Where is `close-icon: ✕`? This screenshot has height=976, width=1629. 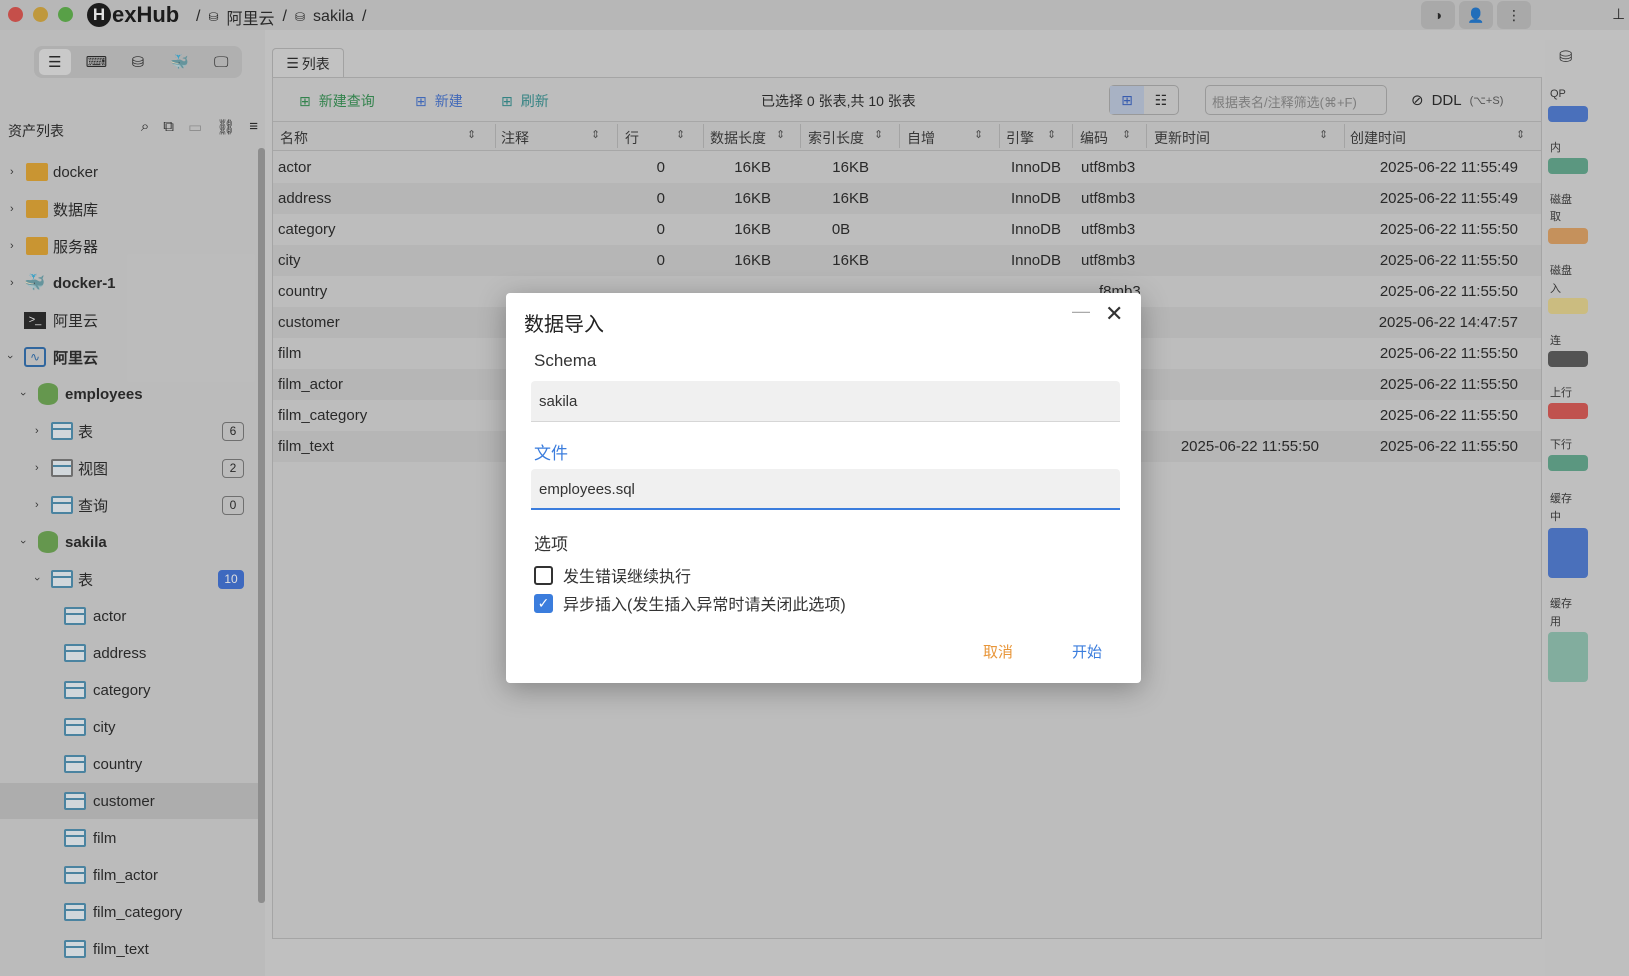
close-icon: ✕ is located at coordinates (1114, 314).